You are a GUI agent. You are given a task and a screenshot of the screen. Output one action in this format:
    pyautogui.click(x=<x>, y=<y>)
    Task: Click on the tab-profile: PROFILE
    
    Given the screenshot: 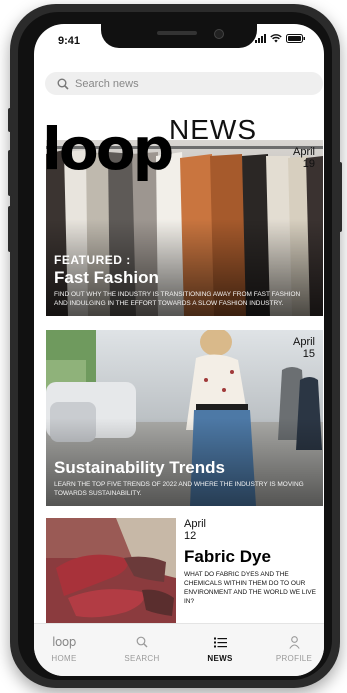 What is the action you would take?
    pyautogui.click(x=294, y=648)
    